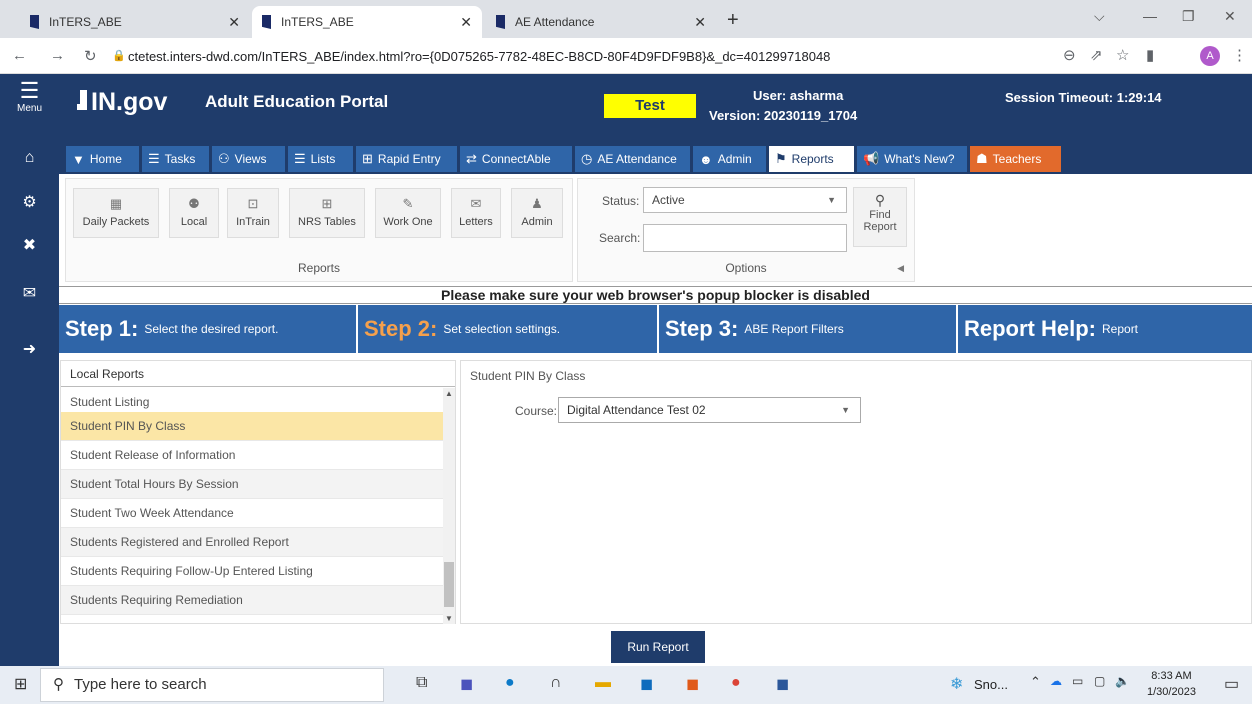  Describe the element at coordinates (258, 374) in the screenshot. I see `list-header: Local Reports` at that location.